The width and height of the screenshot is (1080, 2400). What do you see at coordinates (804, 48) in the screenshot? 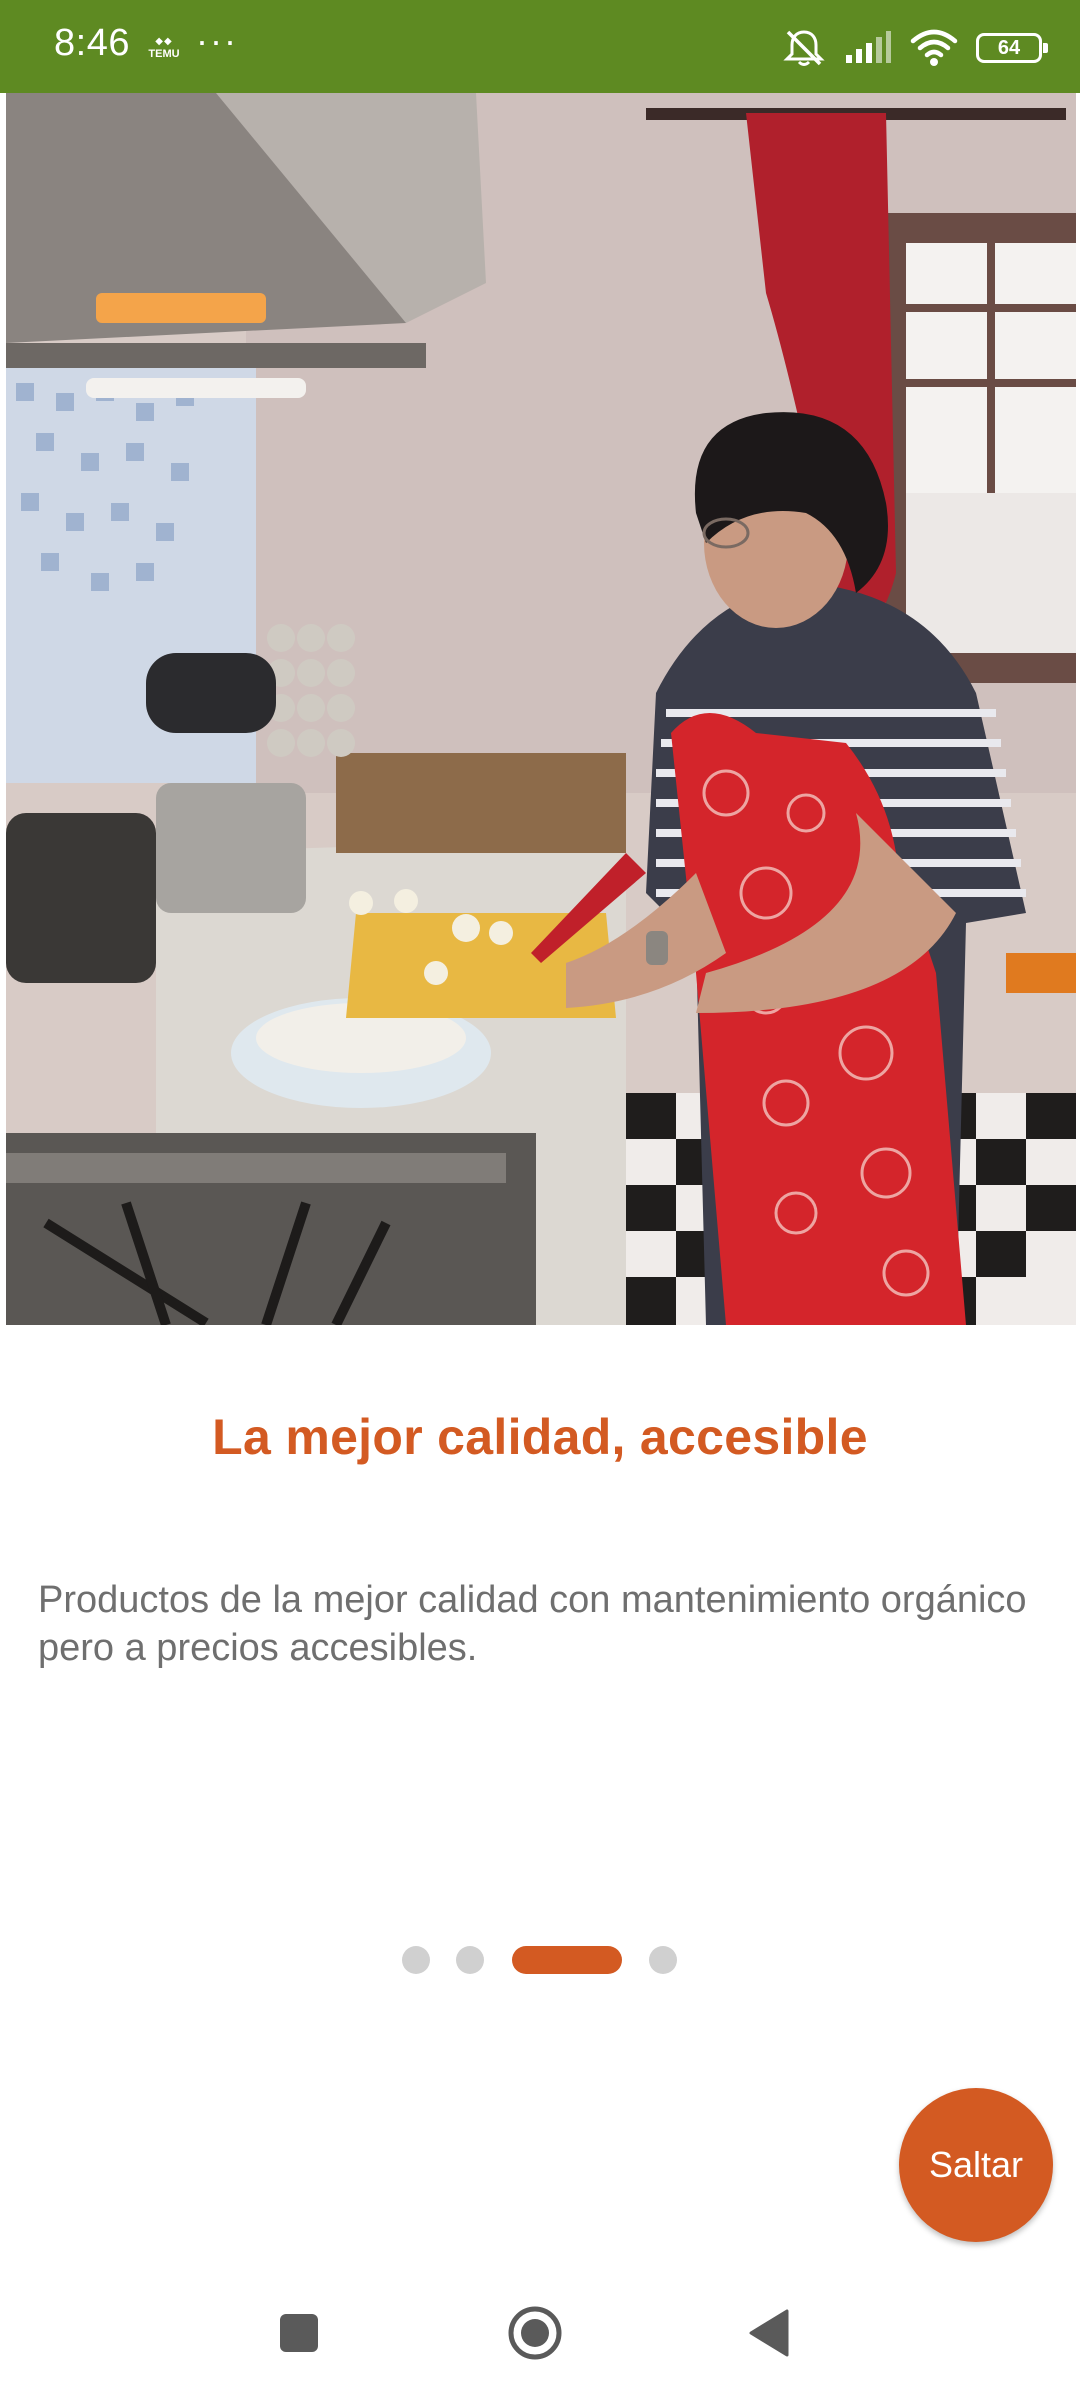
I see `mute-icon` at bounding box center [804, 48].